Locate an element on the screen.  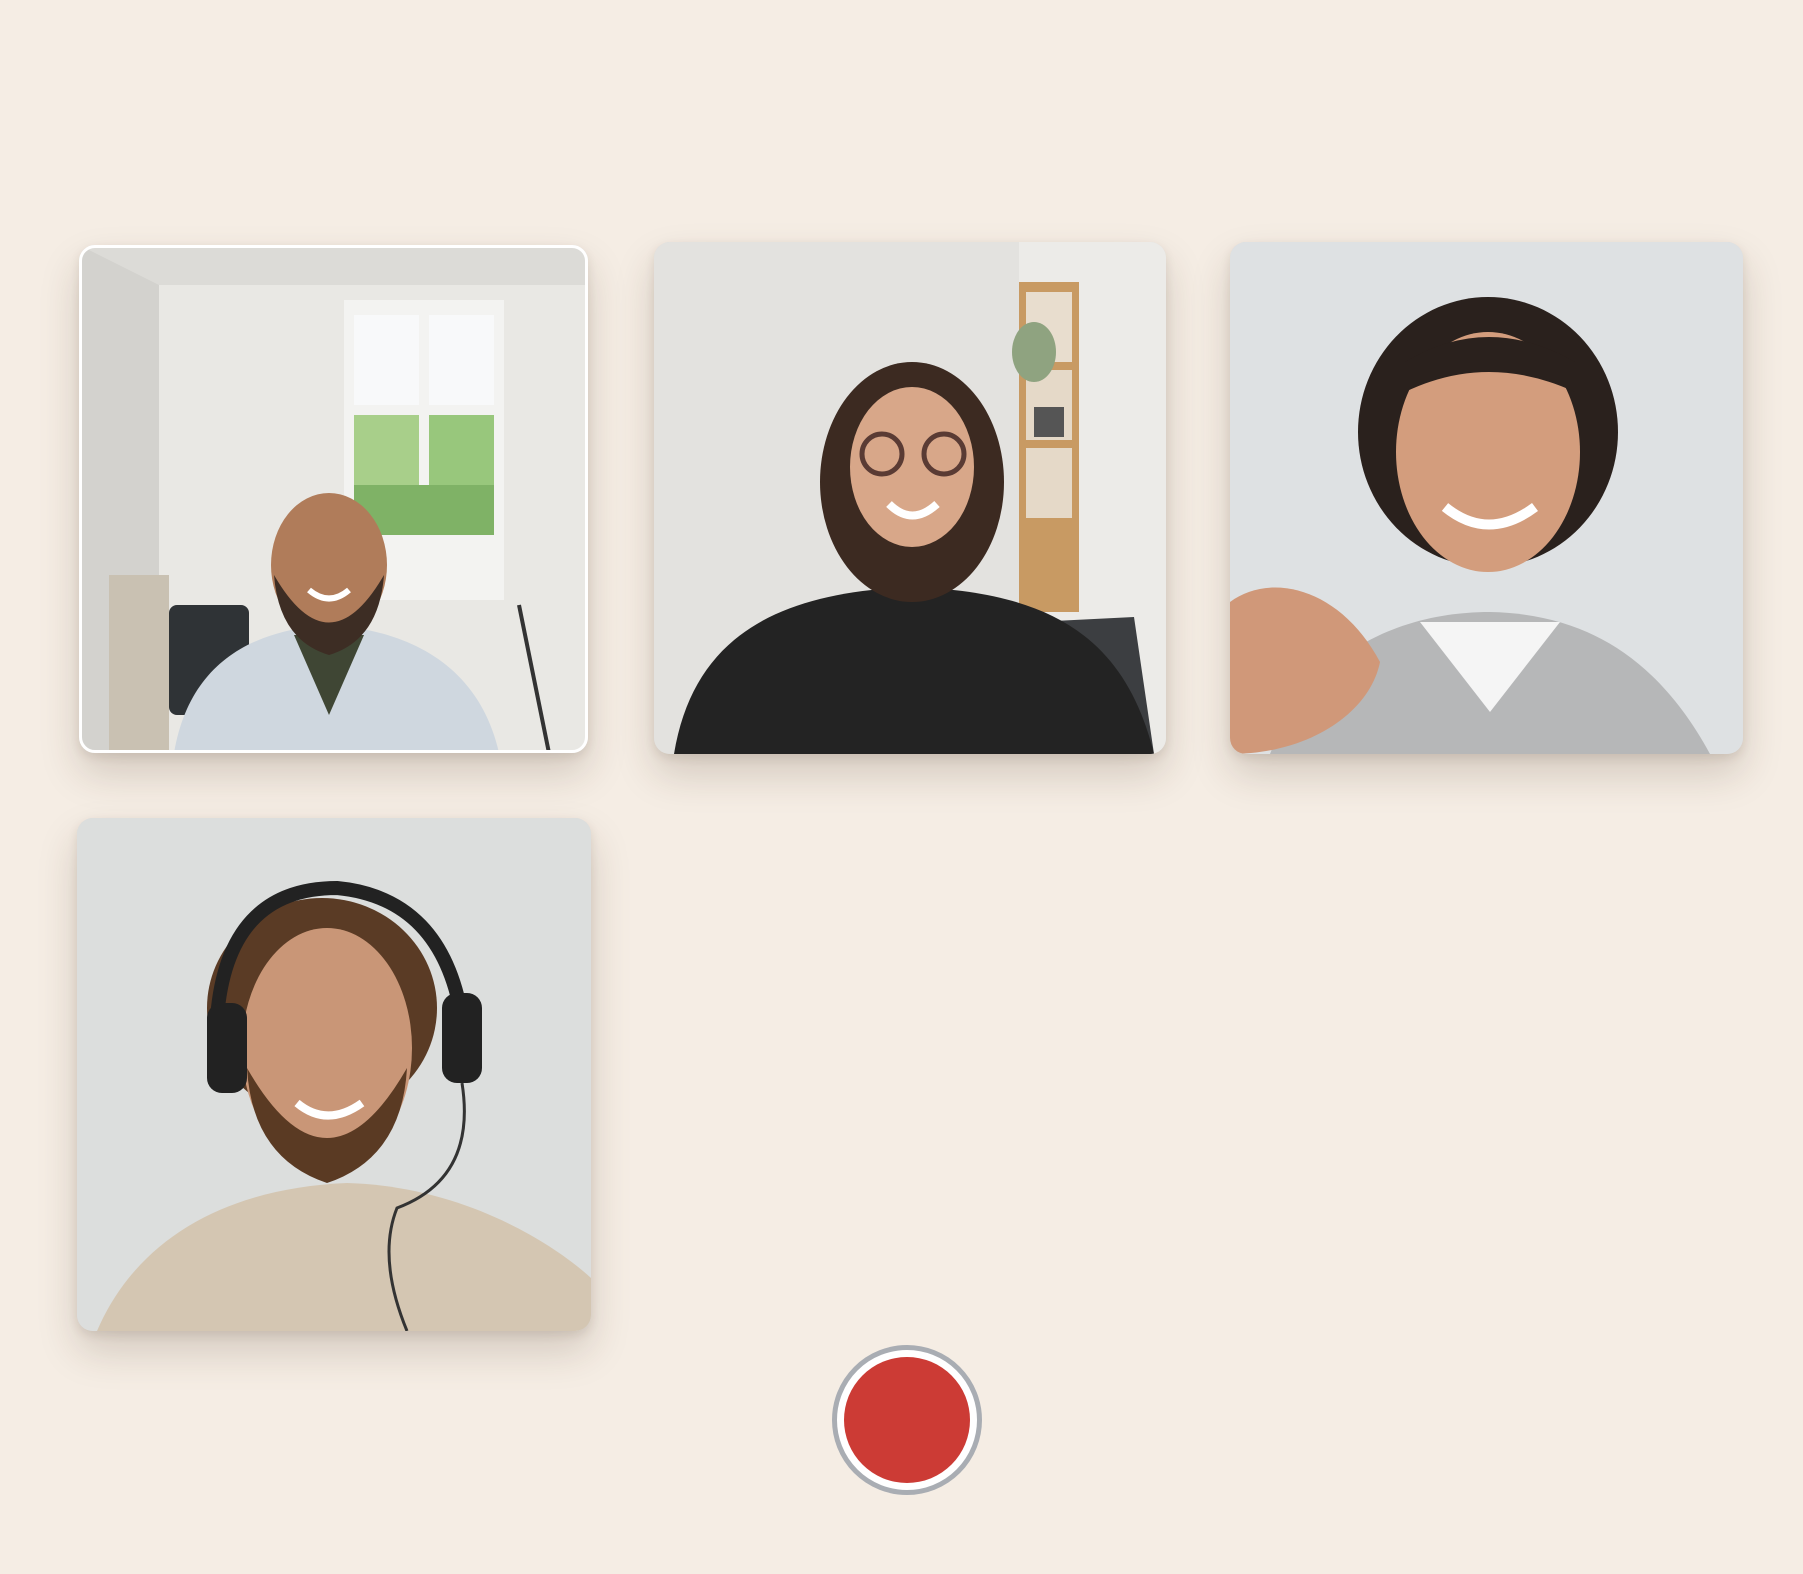
record-button is located at coordinates (907, 1420).